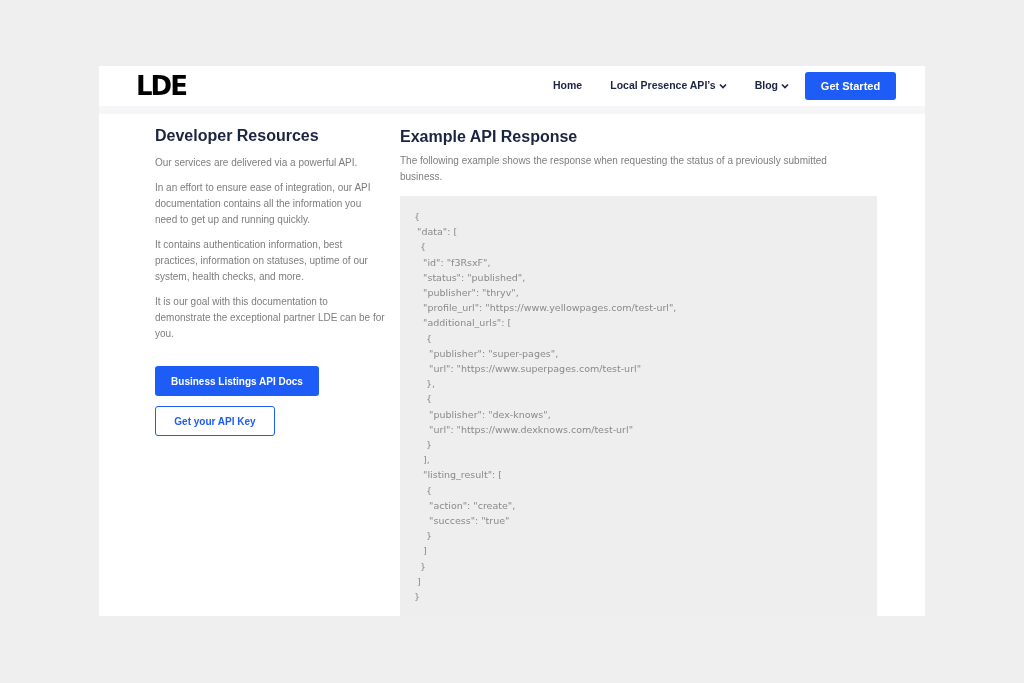 The image size is (1024, 683). What do you see at coordinates (489, 414) in the screenshot?
I see `code-line: "publisher": "dex-knows",` at bounding box center [489, 414].